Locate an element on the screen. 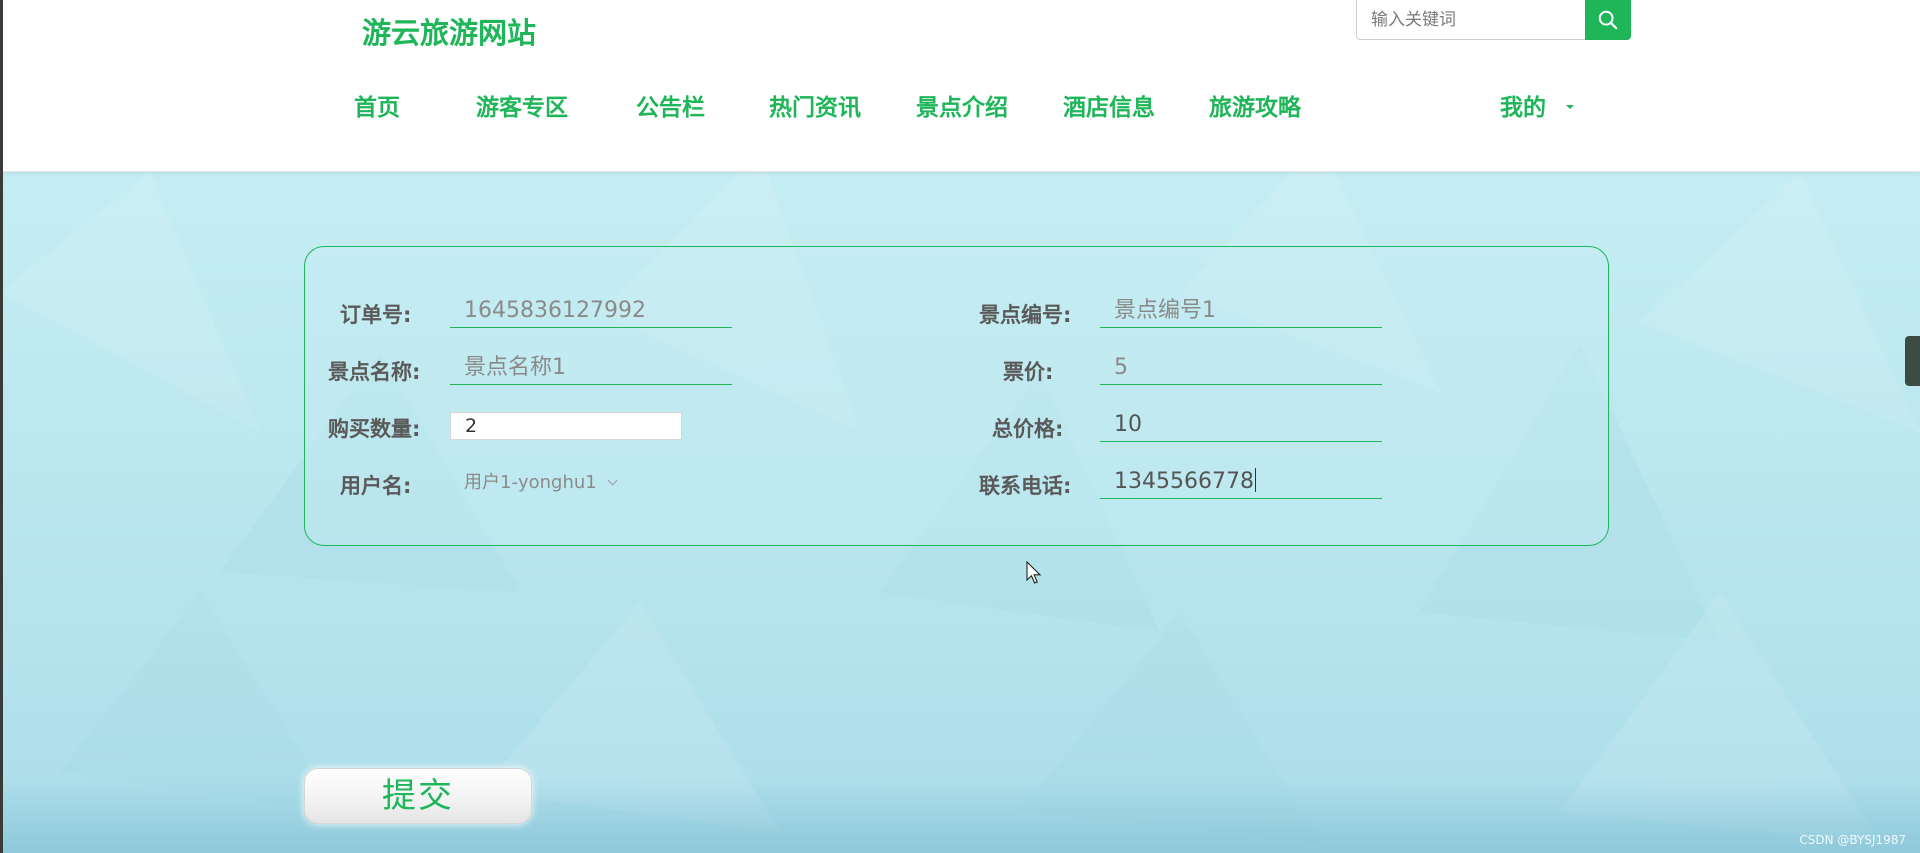 The image size is (1920, 853). quantity-input: 2 is located at coordinates (566, 426).